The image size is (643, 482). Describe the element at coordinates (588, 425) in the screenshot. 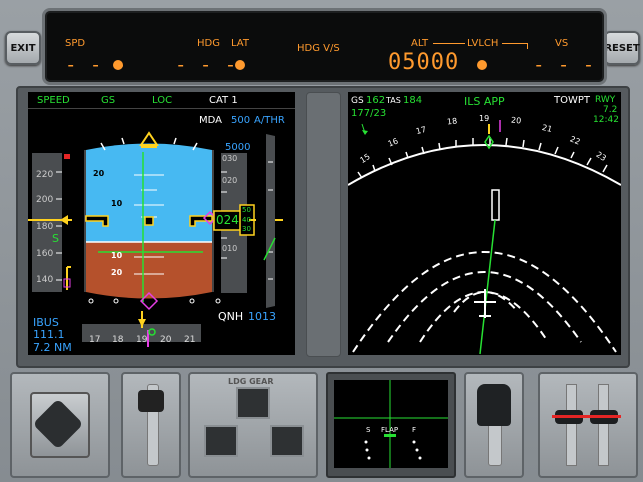

I see `throttle-panel` at that location.